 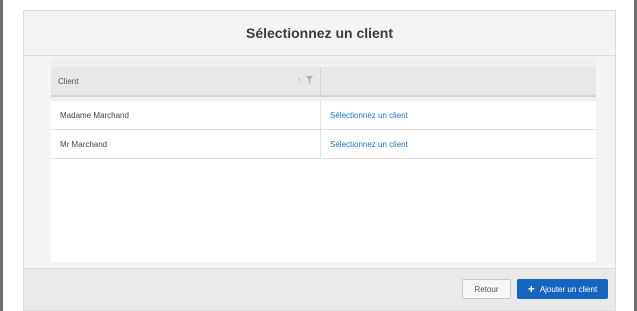 What do you see at coordinates (186, 144) in the screenshot?
I see `client-name-cell: Mr Marchand` at bounding box center [186, 144].